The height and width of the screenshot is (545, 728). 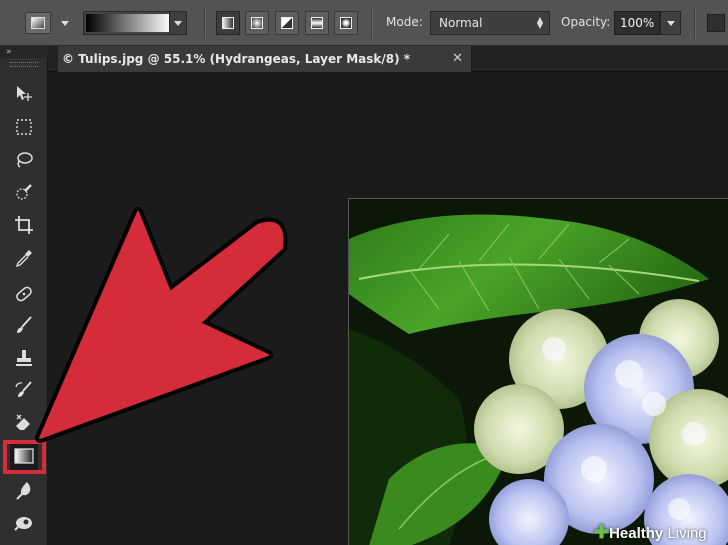 I want to click on move-tool, so click(x=24, y=94).